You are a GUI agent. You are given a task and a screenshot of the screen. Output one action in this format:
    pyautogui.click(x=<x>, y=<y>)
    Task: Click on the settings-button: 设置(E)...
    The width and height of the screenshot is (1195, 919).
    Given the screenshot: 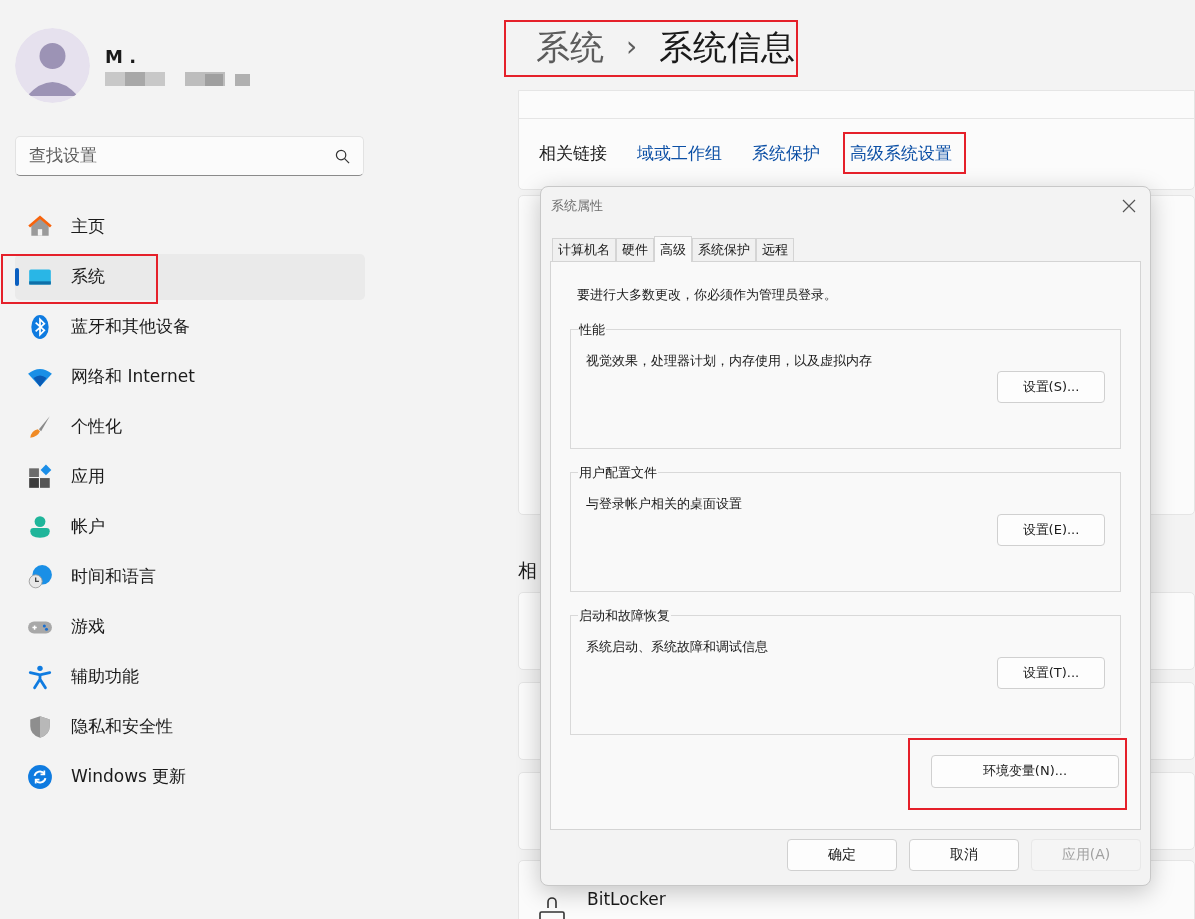 What is the action you would take?
    pyautogui.click(x=1051, y=529)
    